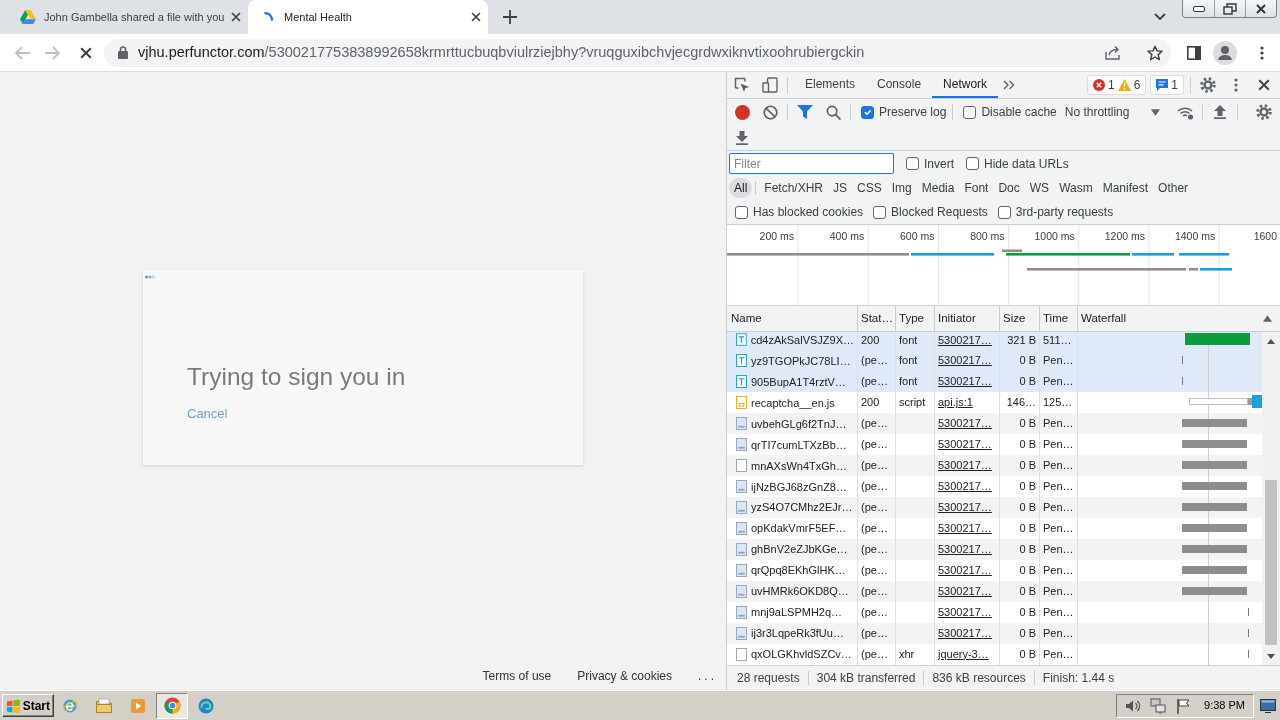 This screenshot has height=720, width=1280. What do you see at coordinates (1125, 188) in the screenshot?
I see `type-filter: Manifest` at bounding box center [1125, 188].